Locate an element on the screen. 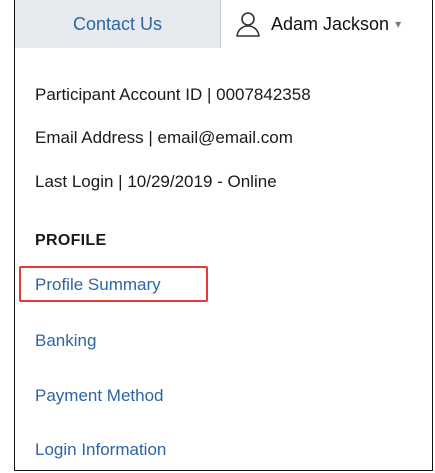 This screenshot has height=473, width=435. profile-heading: PROFILE is located at coordinates (71, 240).